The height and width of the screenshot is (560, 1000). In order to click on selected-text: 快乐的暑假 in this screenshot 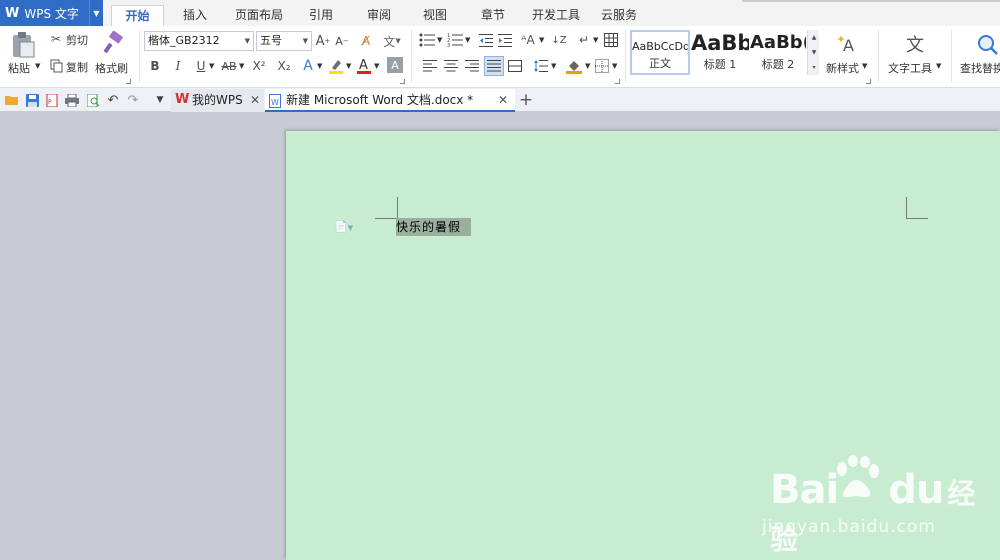, I will do `click(434, 227)`.